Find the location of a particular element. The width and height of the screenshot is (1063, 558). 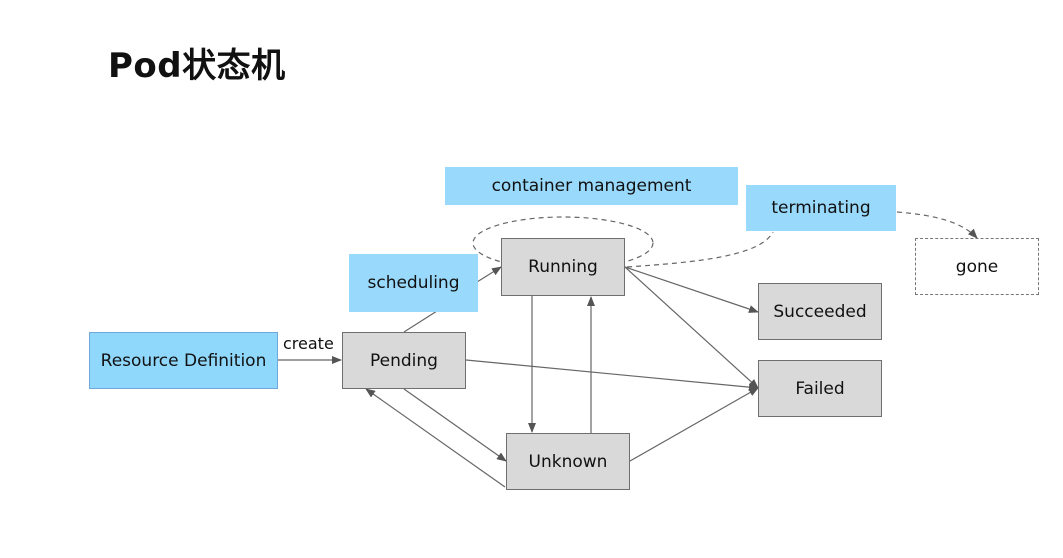

edge-running-to-terminating is located at coordinates (700, 249).